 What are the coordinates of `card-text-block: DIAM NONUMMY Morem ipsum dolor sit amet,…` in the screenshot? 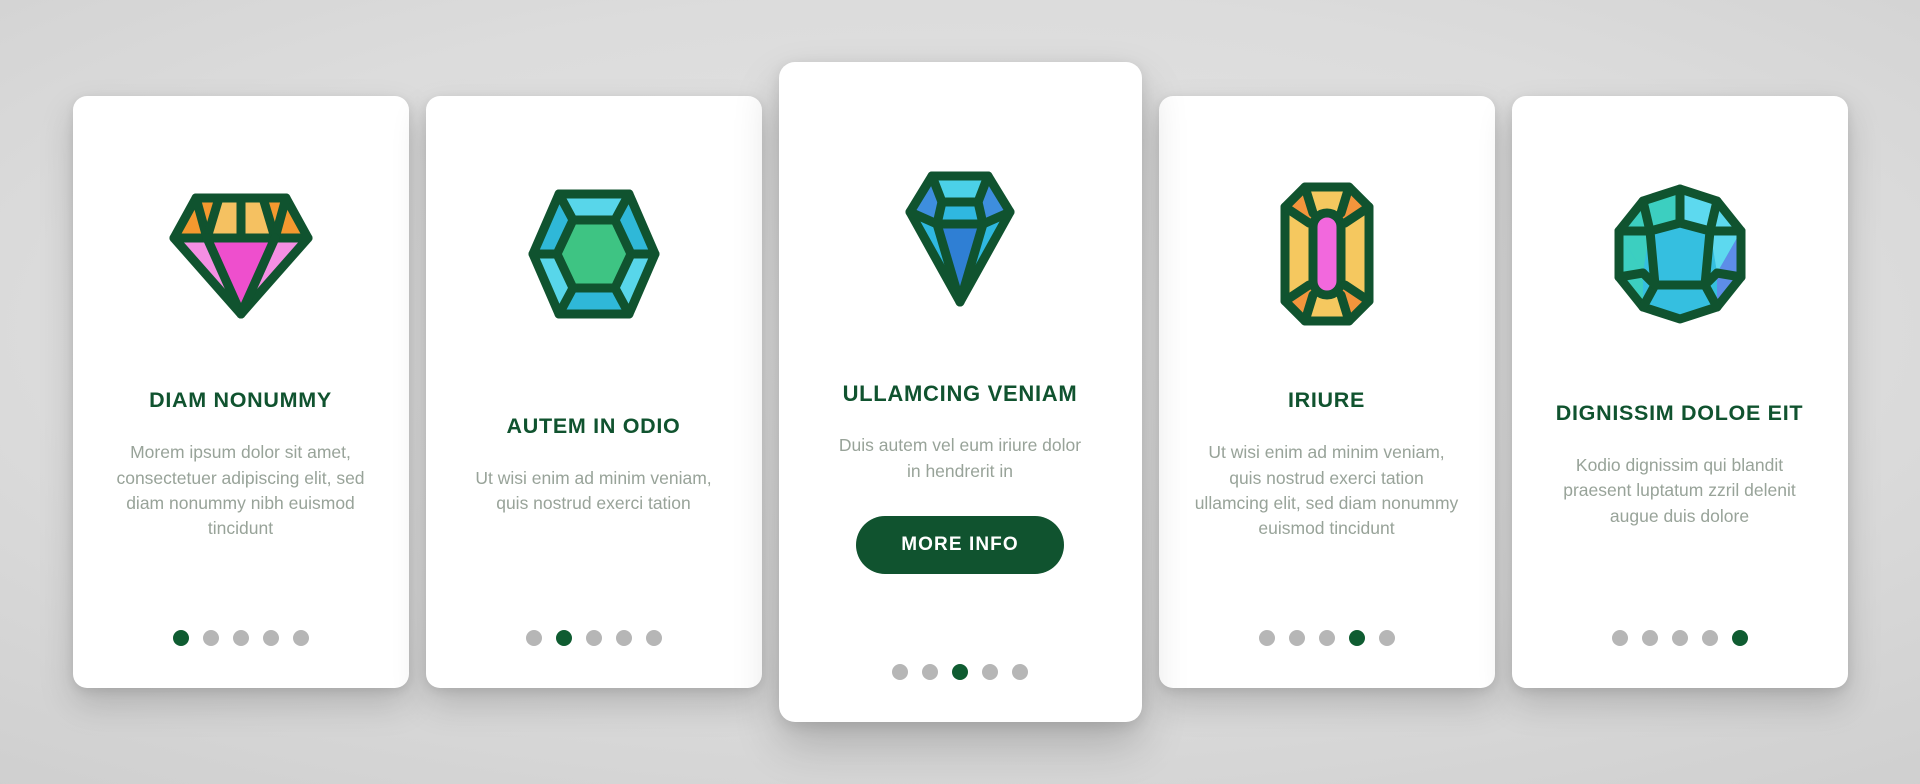 It's located at (241, 464).